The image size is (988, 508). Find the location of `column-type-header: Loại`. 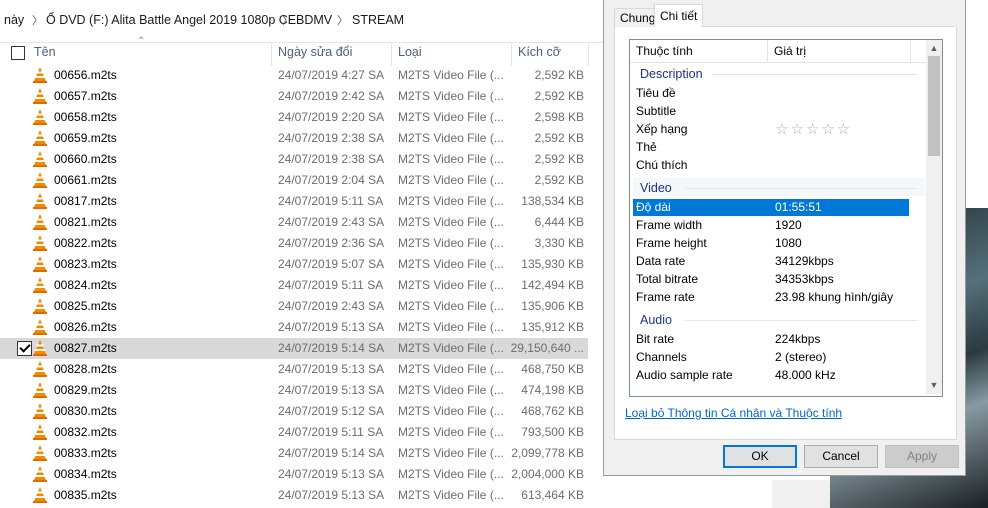

column-type-header: Loại is located at coordinates (410, 52).